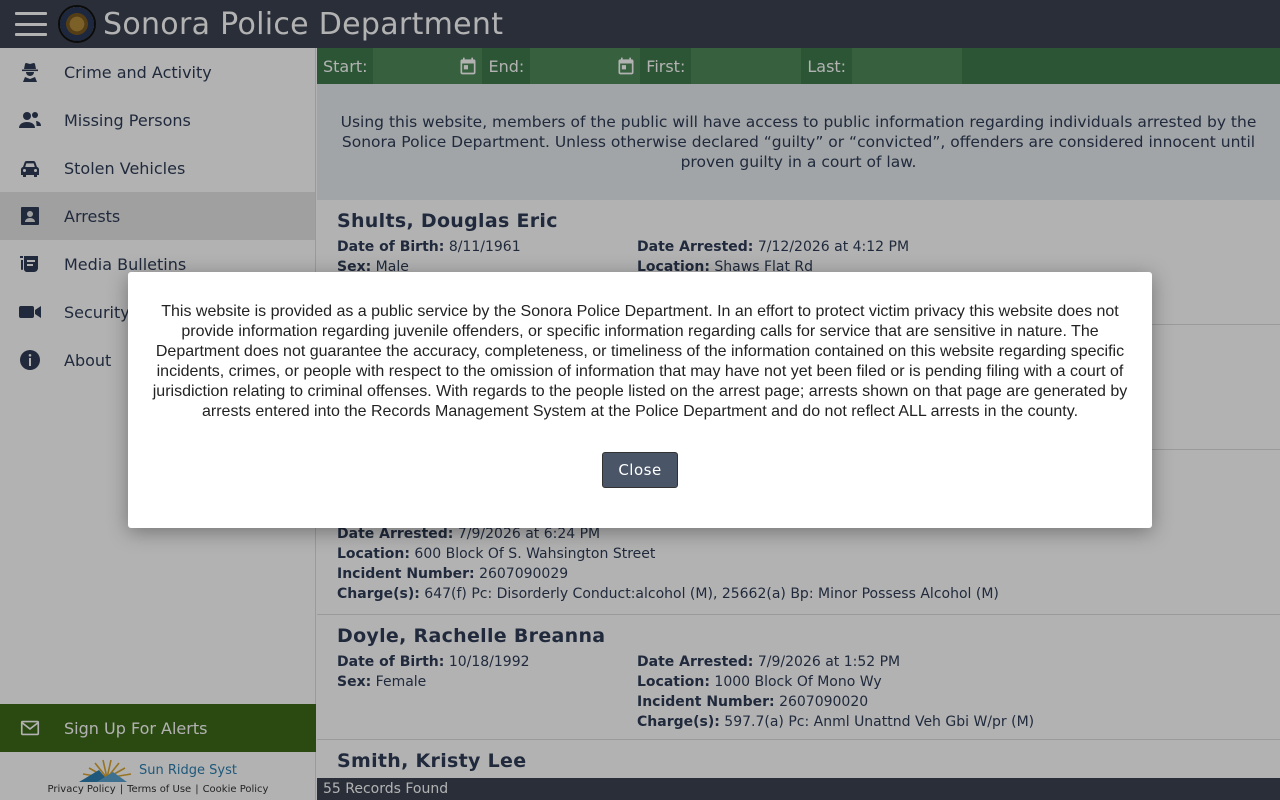 The width and height of the screenshot is (1280, 800). Describe the element at coordinates (640, 470) in the screenshot. I see `close-button: Close` at that location.